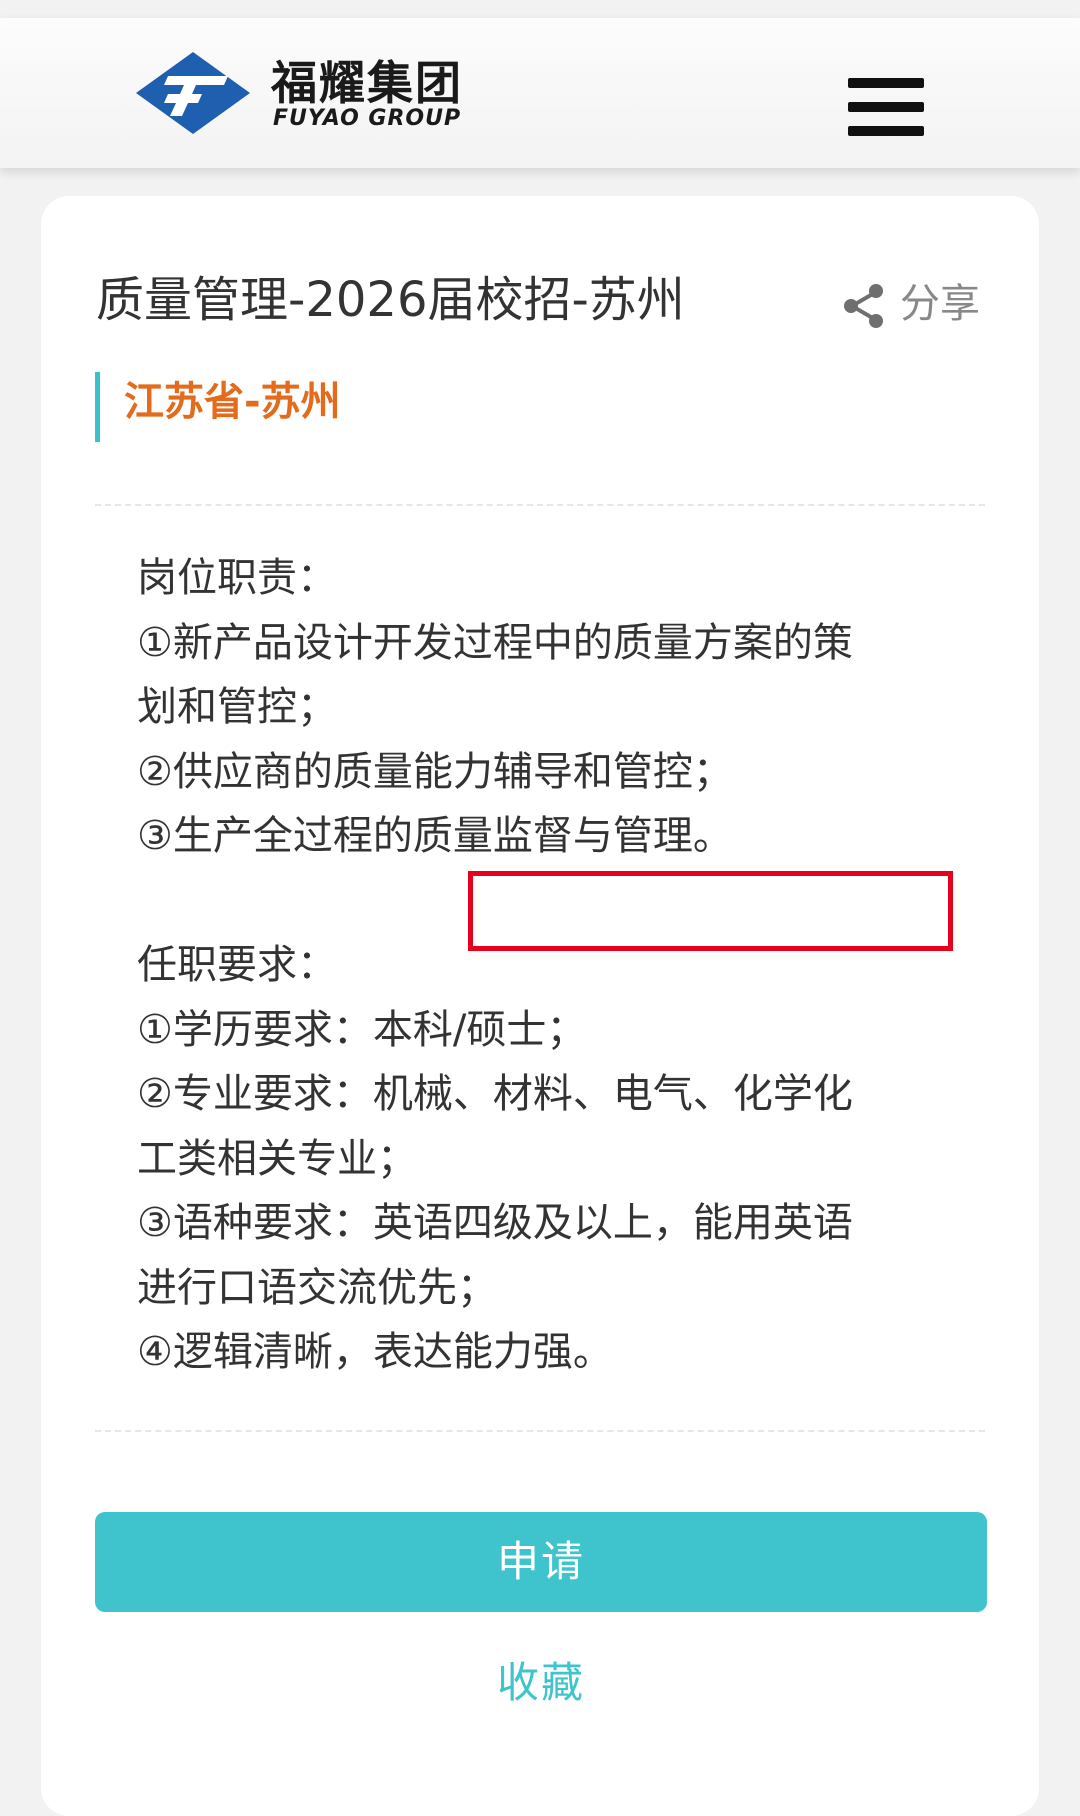  I want to click on fuyao-logo: 福耀集团 FUYAO GROUP, so click(308, 93).